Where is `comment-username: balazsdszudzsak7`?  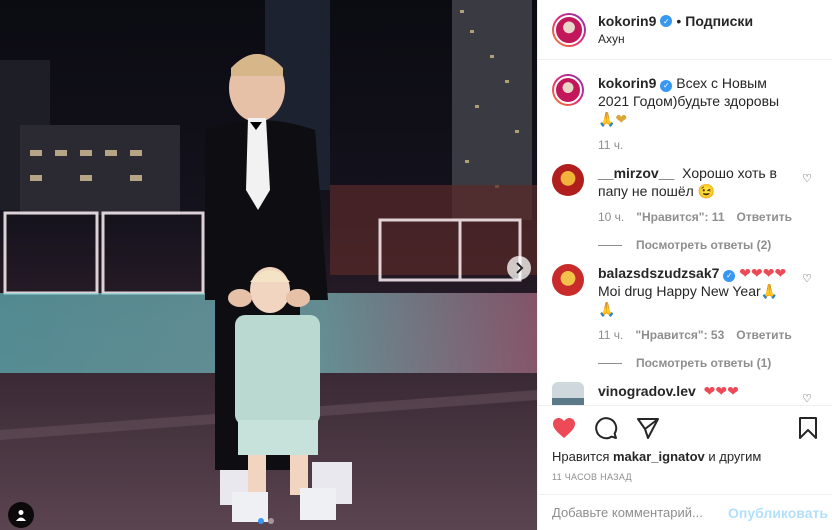
comment-username: balazsdszudzsak7 is located at coordinates (658, 273).